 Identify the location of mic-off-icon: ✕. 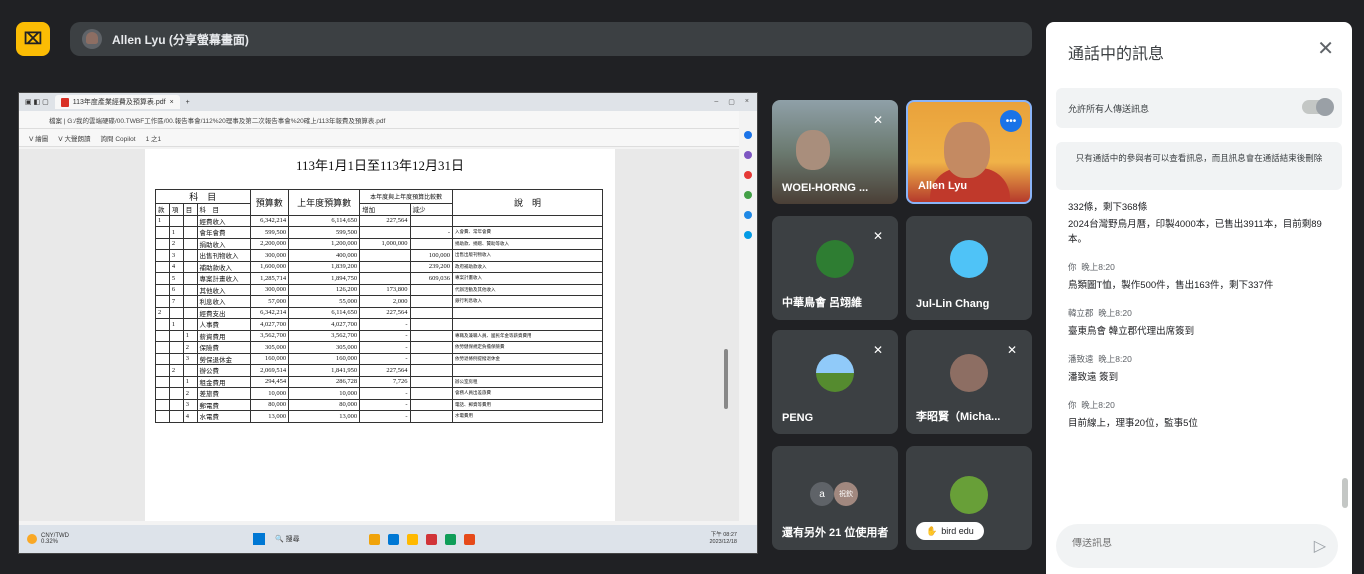
(878, 350).